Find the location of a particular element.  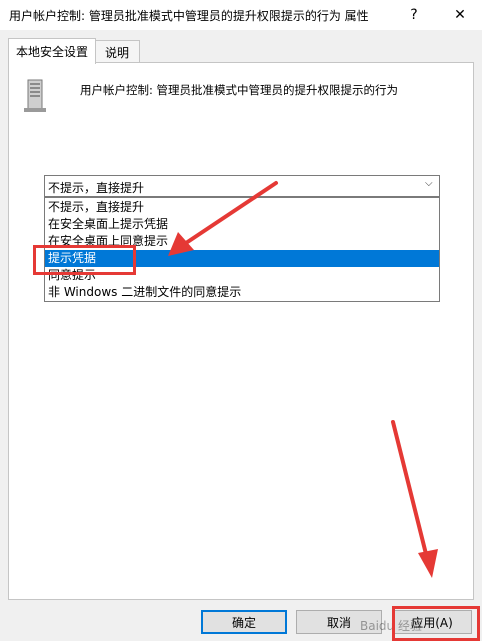

arrowhead-apply-icon is located at coordinates (428, 563).